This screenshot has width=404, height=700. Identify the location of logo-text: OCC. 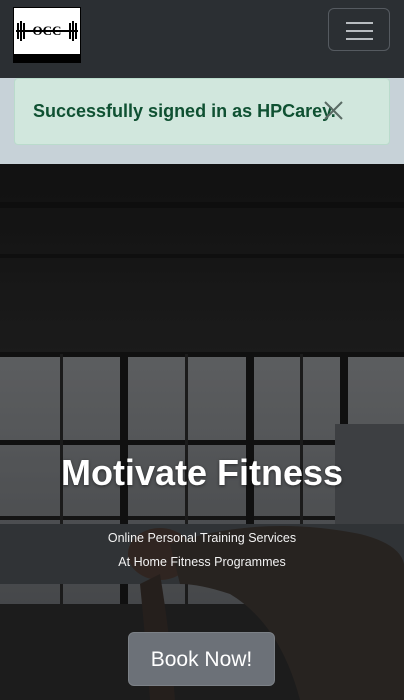
(47, 30).